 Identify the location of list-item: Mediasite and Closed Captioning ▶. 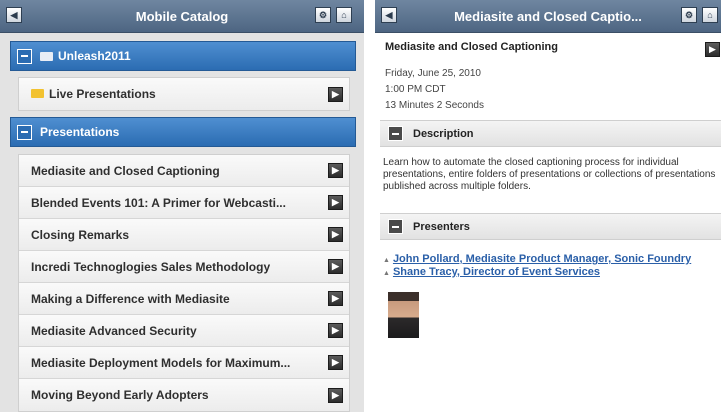
(184, 171).